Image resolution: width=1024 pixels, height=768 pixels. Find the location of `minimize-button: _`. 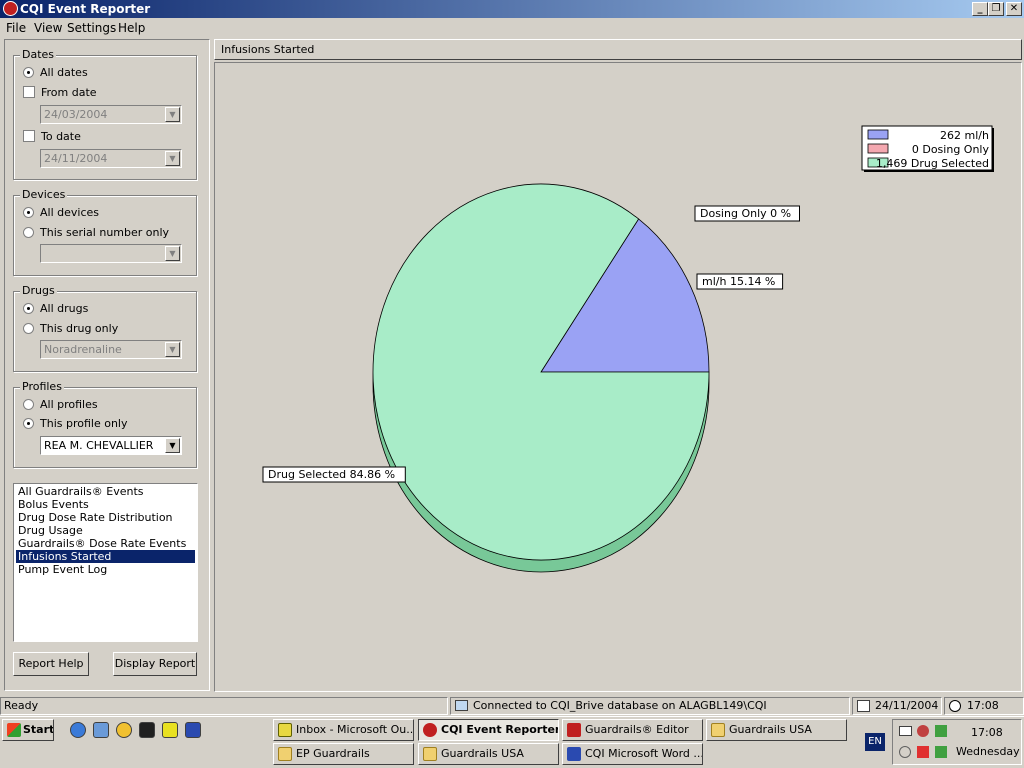

minimize-button: _ is located at coordinates (980, 9).